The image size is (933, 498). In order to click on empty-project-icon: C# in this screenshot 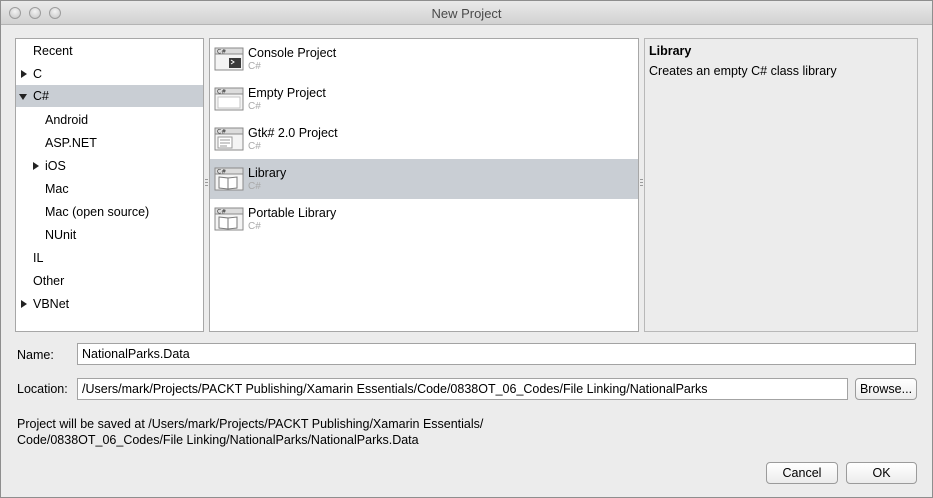, I will do `click(229, 99)`.